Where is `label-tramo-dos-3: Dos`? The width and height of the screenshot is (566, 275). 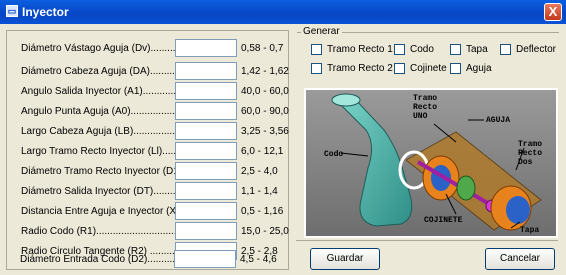
label-tramo-dos-3: Dos is located at coordinates (525, 162).